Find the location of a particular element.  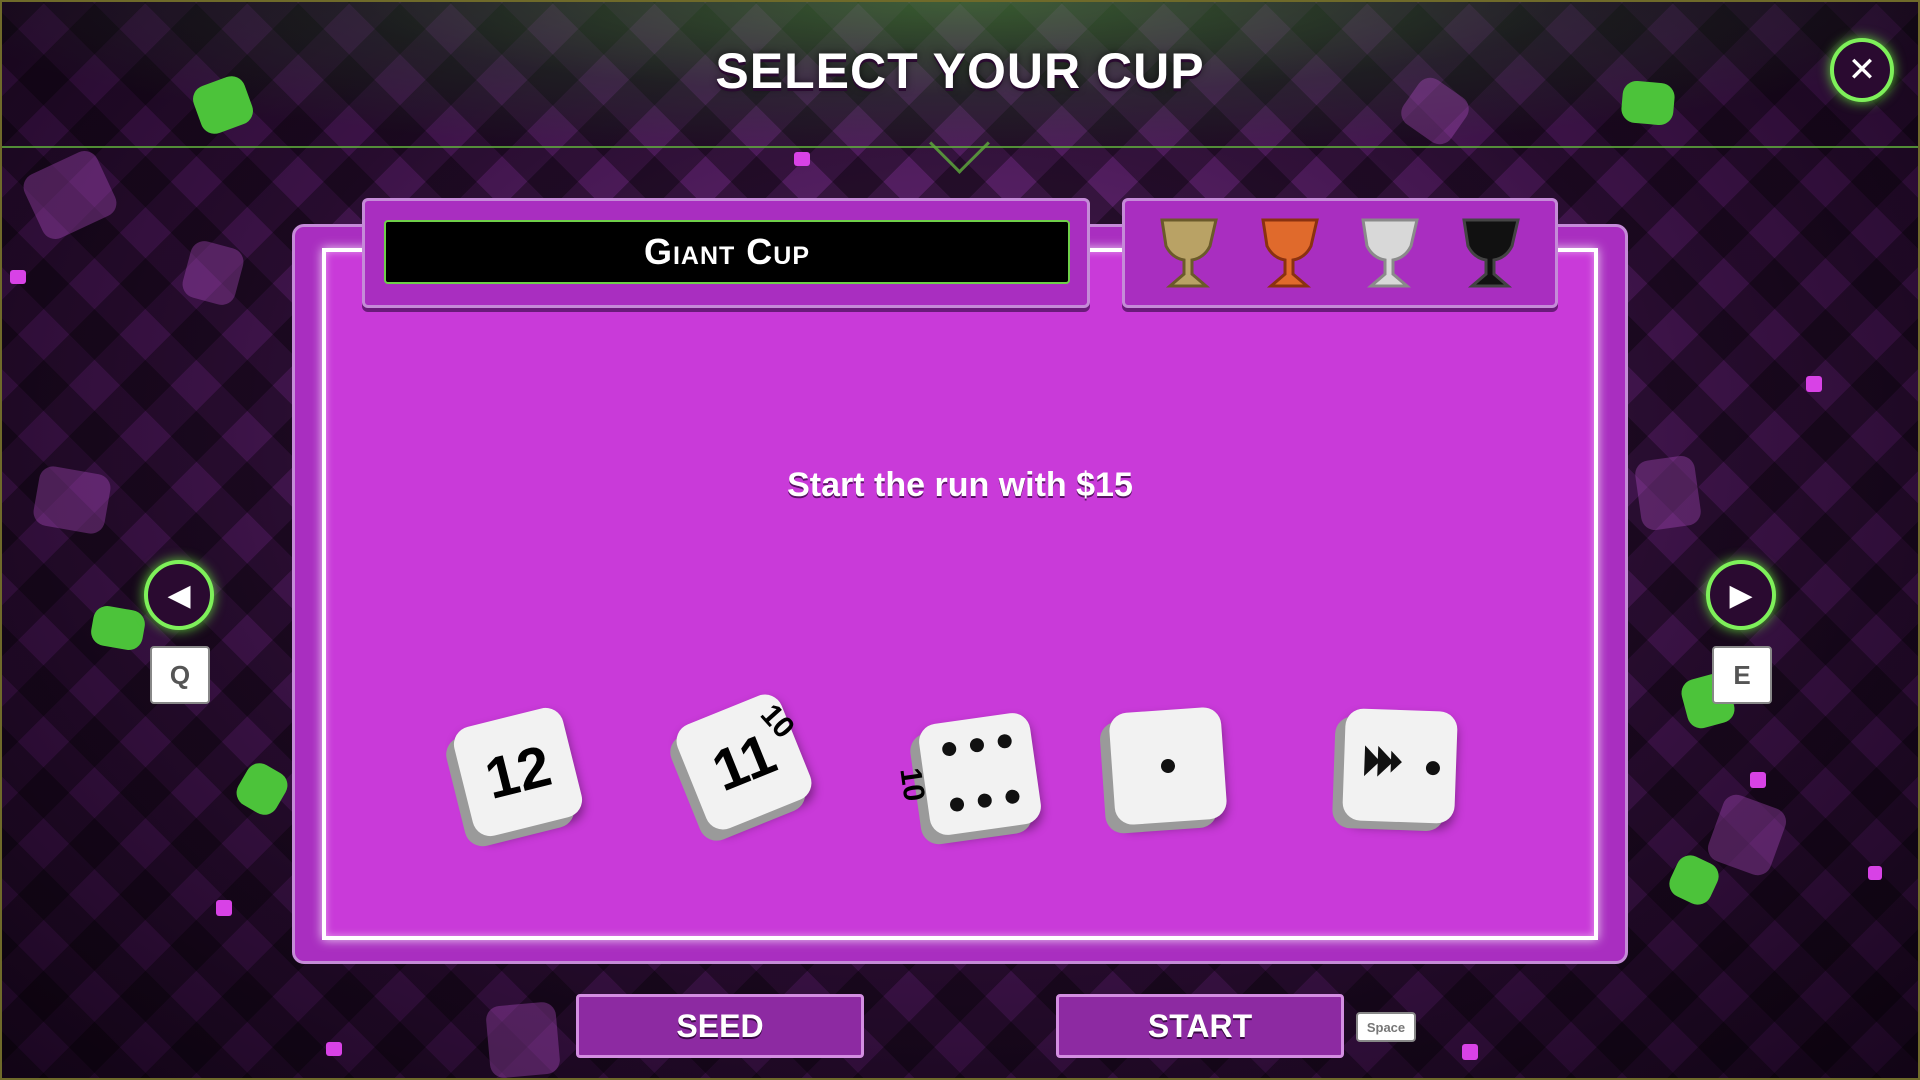

prev-key-hint: Q is located at coordinates (180, 675).